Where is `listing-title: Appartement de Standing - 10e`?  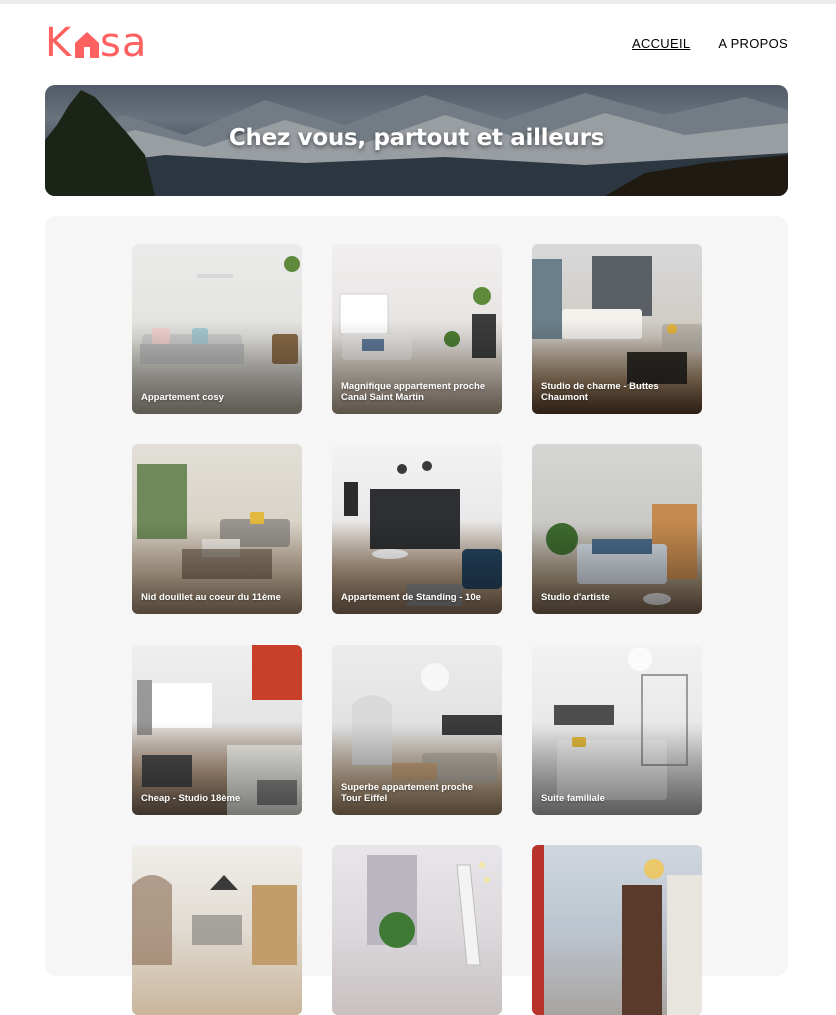 listing-title: Appartement de Standing - 10e is located at coordinates (411, 597).